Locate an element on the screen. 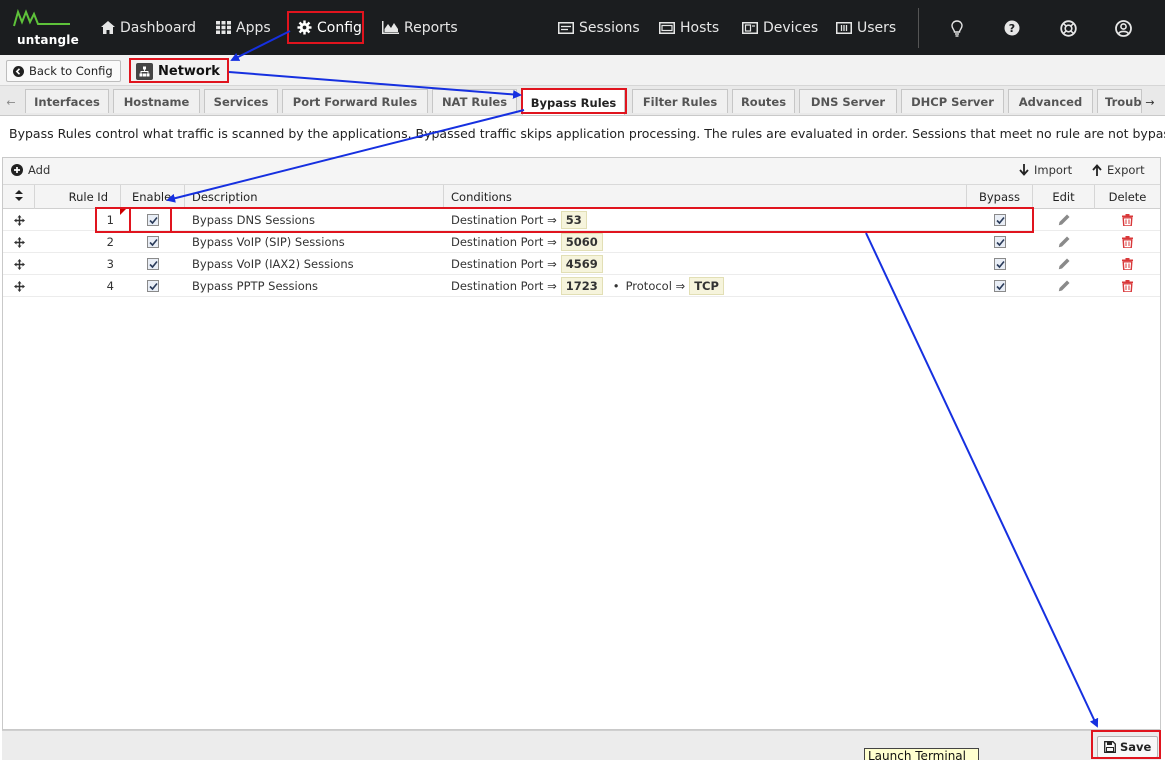 The width and height of the screenshot is (1165, 760). help-icon: ? is located at coordinates (1012, 28).